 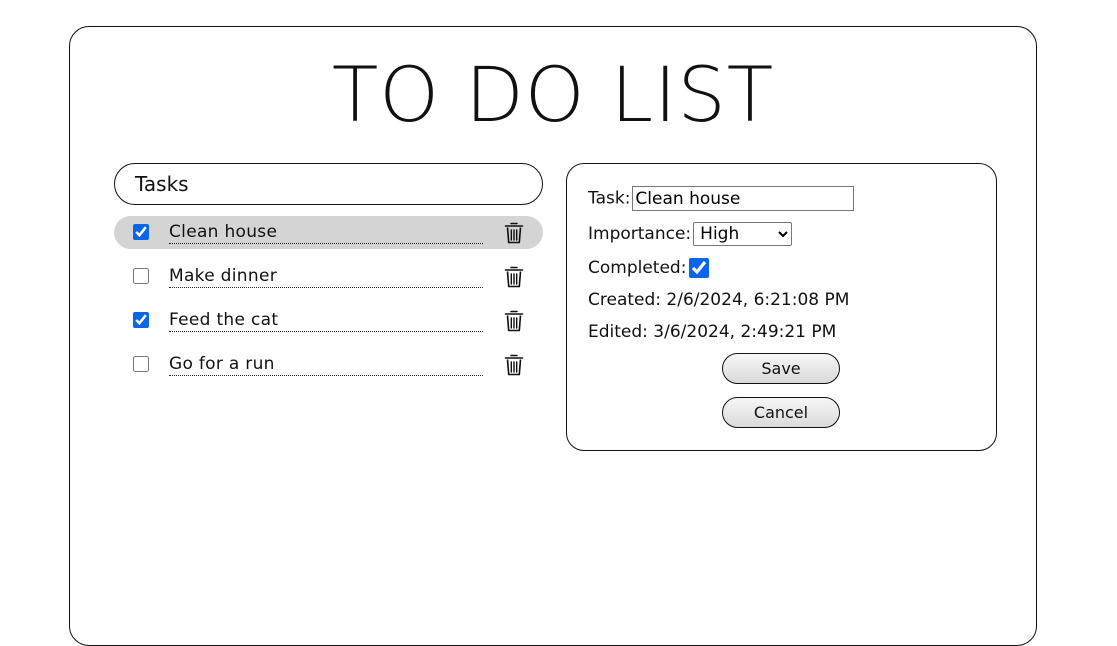 I want to click on importance-field-row: Importance: High, so click(x=690, y=234).